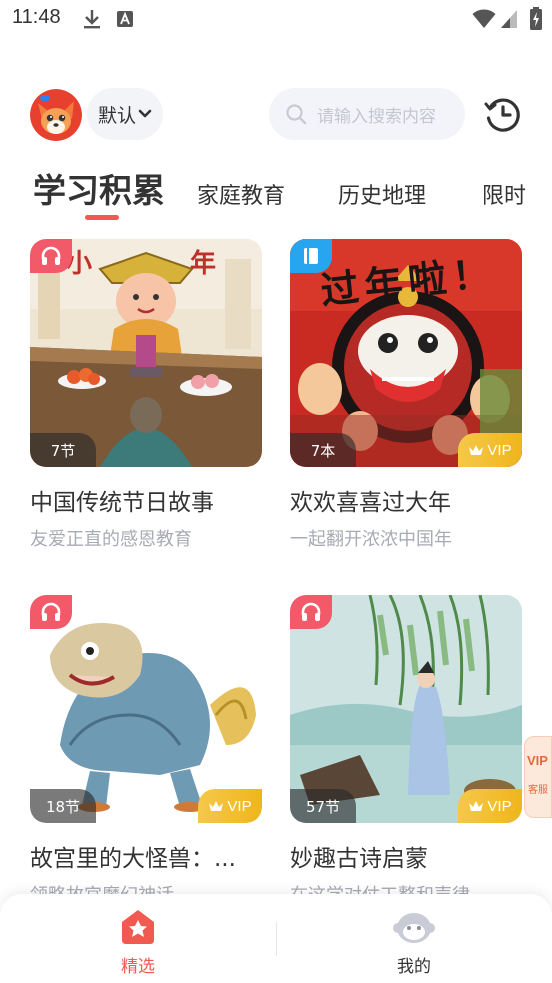  I want to click on course-card: 过年啦！ 7本 VIP 欢欢喜喜过大年 一起翻开浓浓中国年, so click(406, 395).